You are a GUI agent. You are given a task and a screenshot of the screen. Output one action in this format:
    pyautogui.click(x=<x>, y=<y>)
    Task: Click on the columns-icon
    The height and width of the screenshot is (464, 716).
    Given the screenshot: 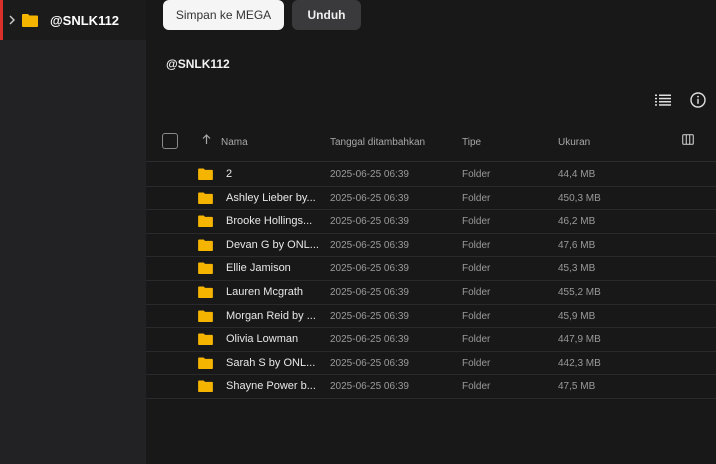 What is the action you would take?
    pyautogui.click(x=688, y=141)
    